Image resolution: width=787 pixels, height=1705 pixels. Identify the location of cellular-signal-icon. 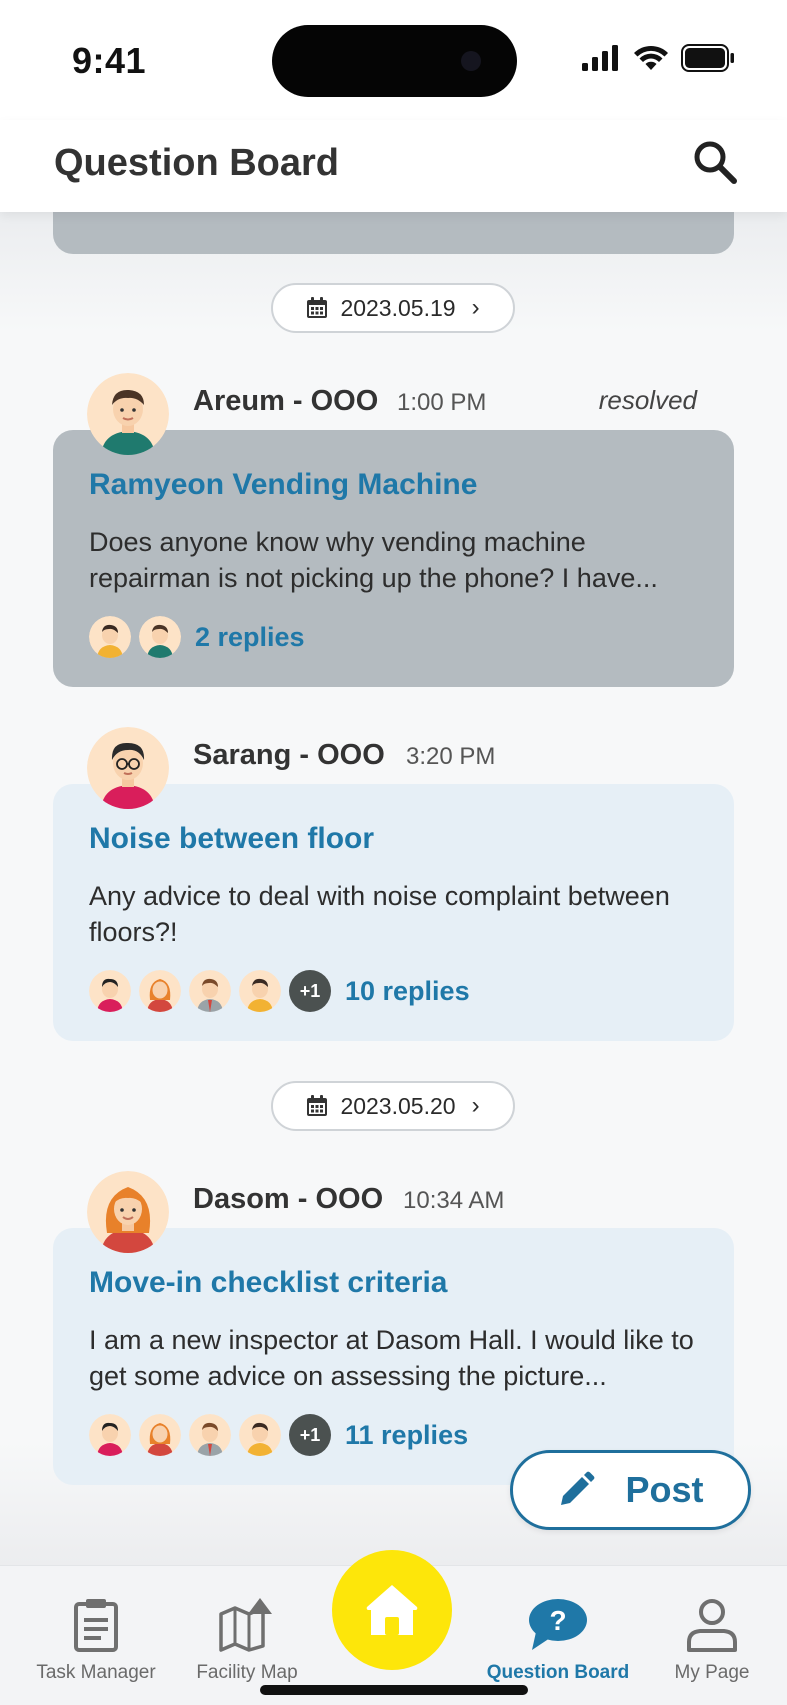
(600, 58).